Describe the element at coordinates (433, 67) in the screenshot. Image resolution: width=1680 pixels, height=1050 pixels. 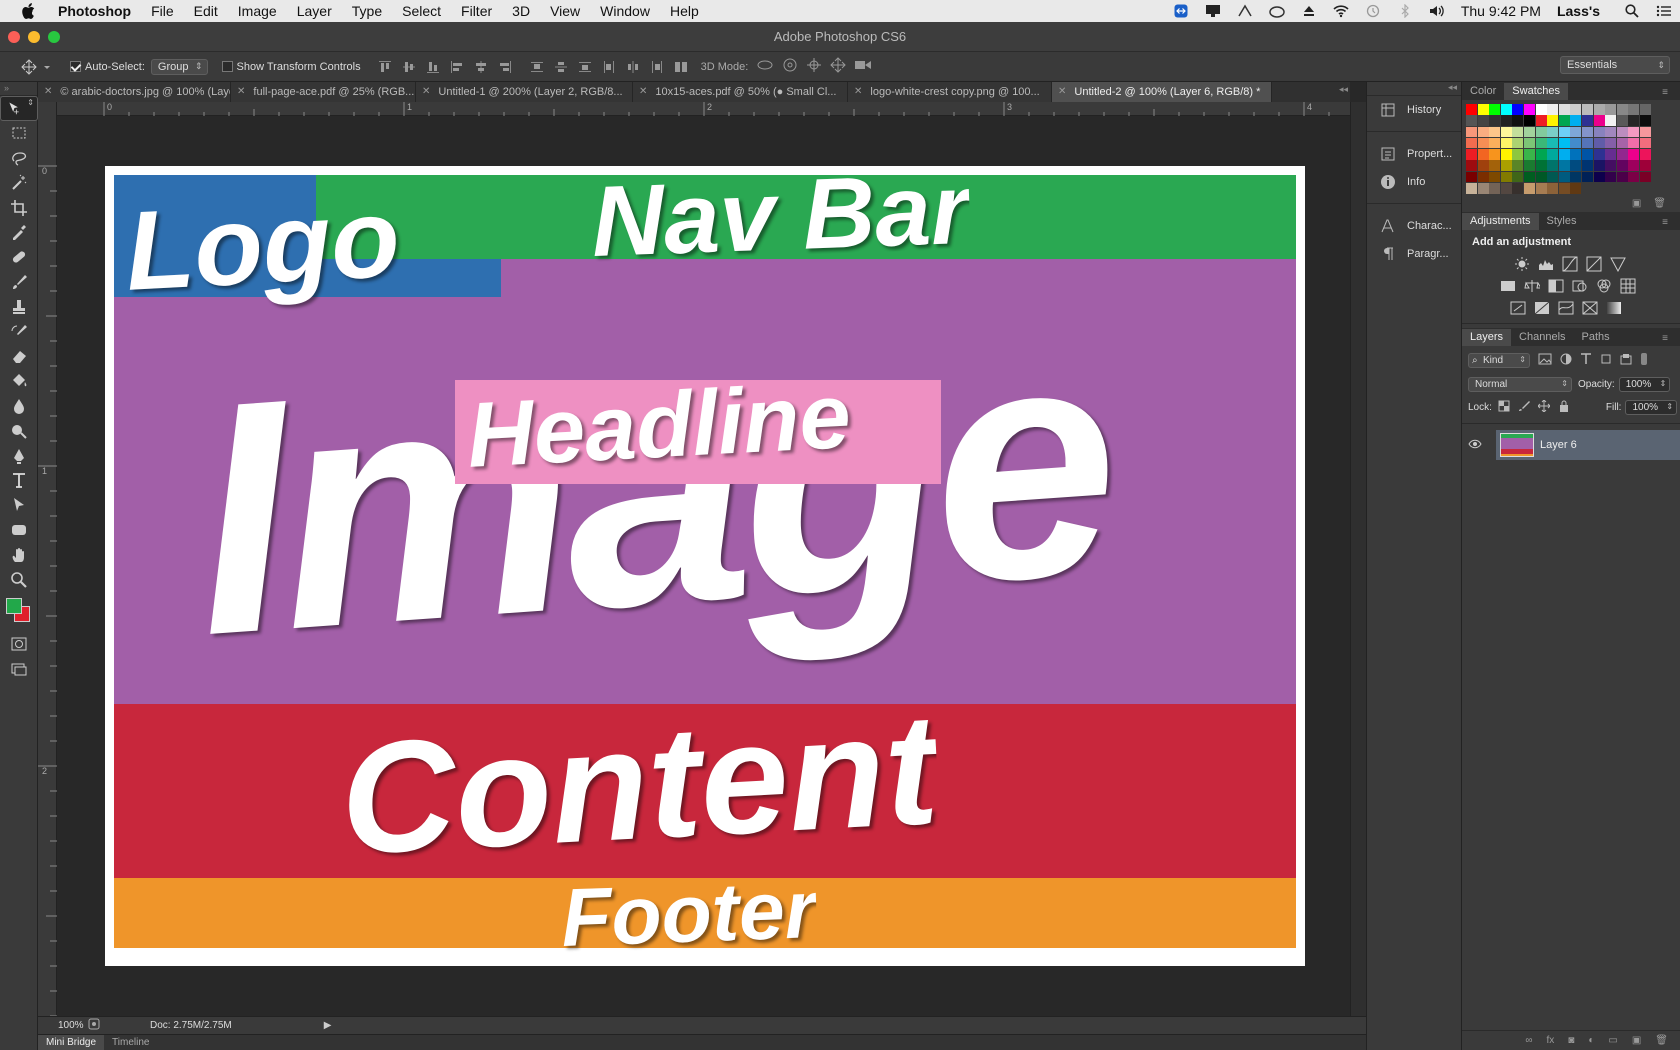
I see `align-bottom-icon` at that location.